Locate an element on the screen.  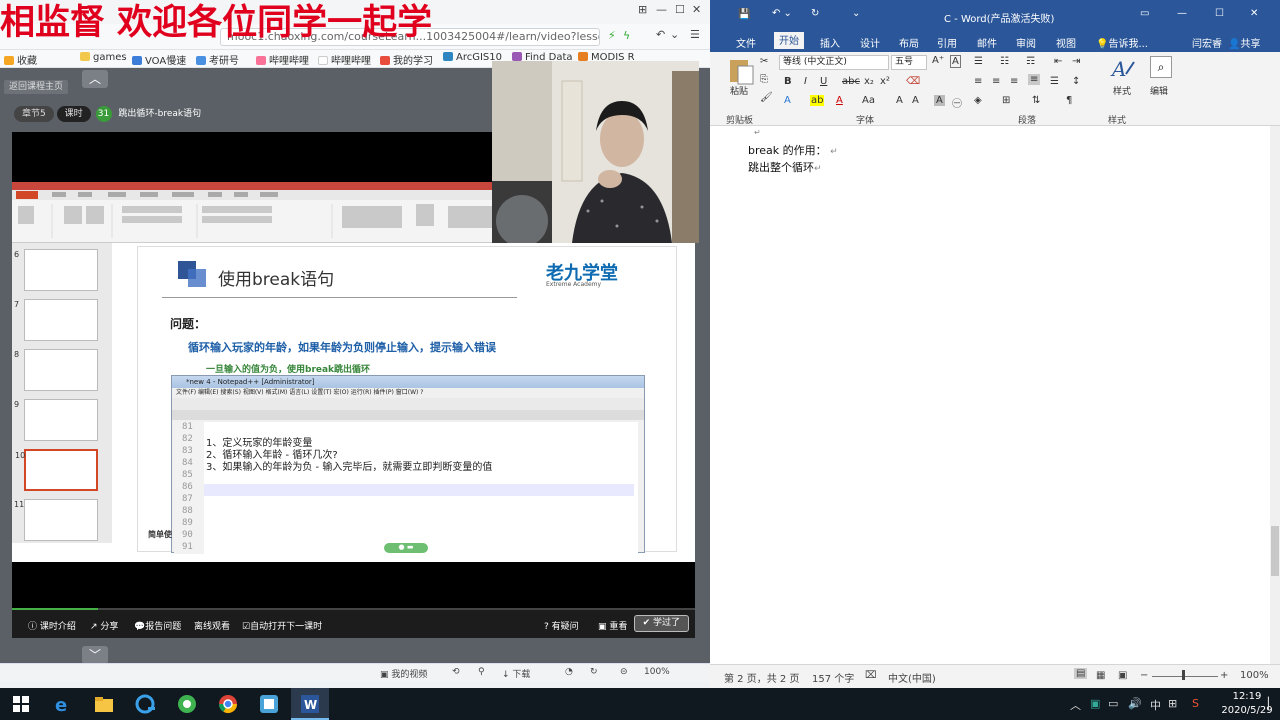
chapter-section: 章节5 is located at coordinates (34, 114).